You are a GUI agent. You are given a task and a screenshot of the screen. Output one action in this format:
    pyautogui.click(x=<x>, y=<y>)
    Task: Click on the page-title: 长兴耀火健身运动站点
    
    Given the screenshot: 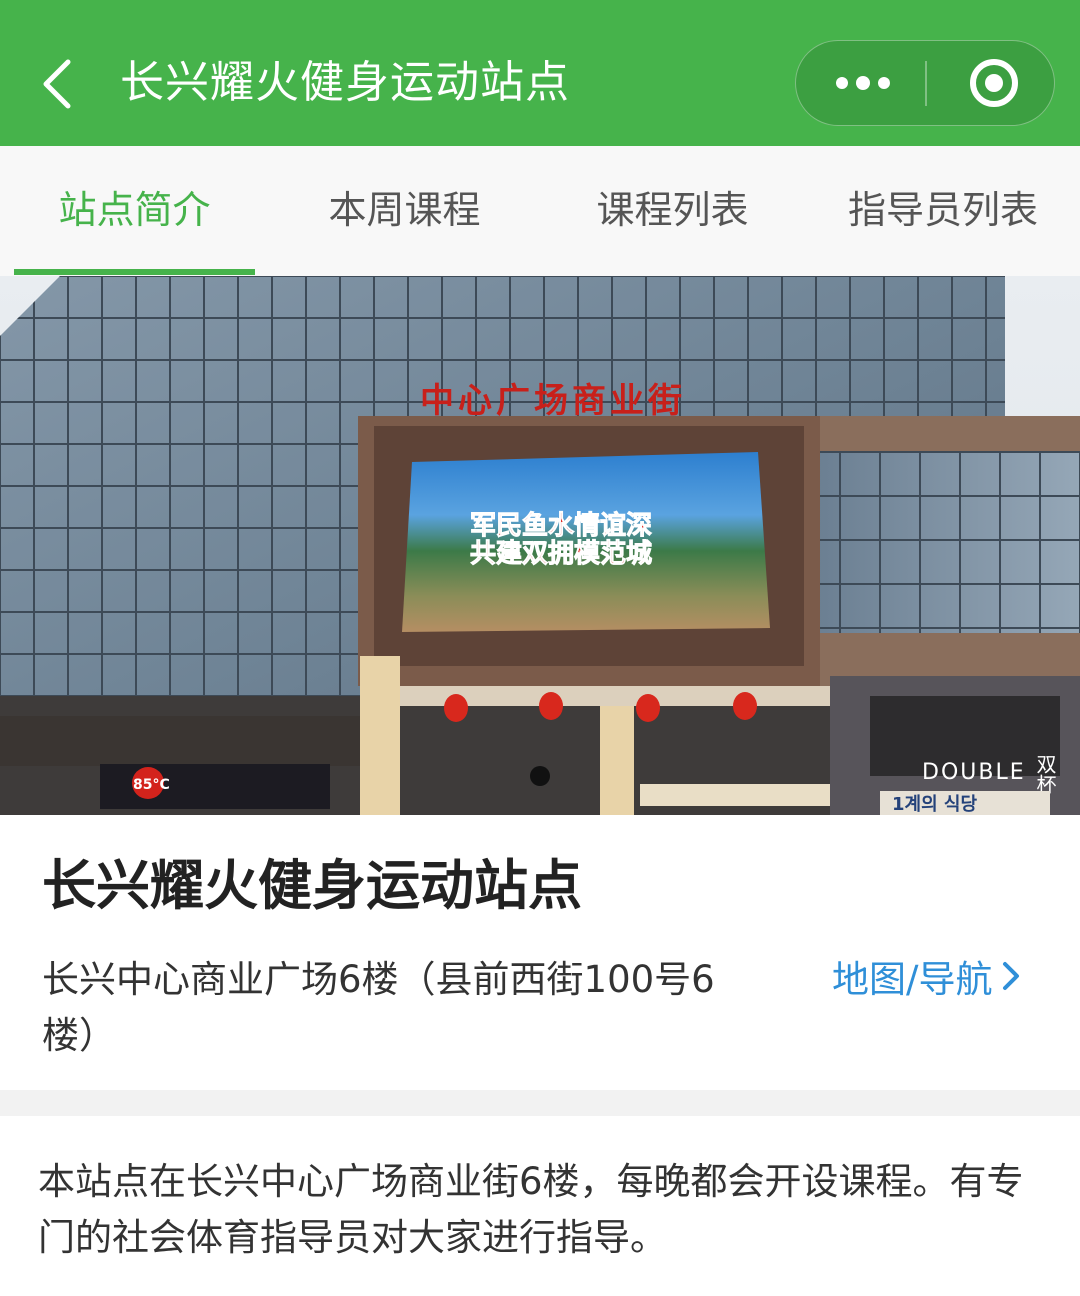 What is the action you would take?
    pyautogui.click(x=345, y=82)
    